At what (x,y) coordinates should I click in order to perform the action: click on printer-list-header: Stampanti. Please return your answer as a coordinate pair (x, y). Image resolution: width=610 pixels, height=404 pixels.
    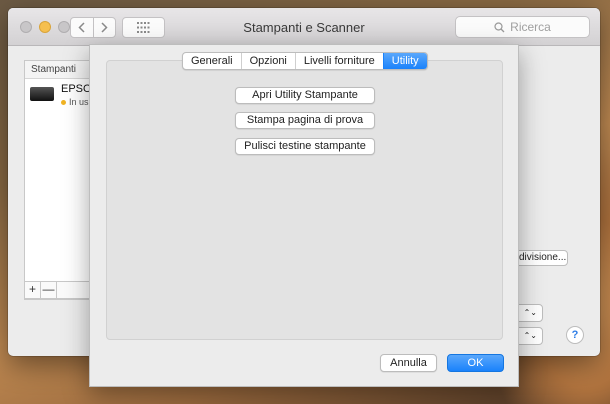
    Looking at the image, I should click on (59, 70).